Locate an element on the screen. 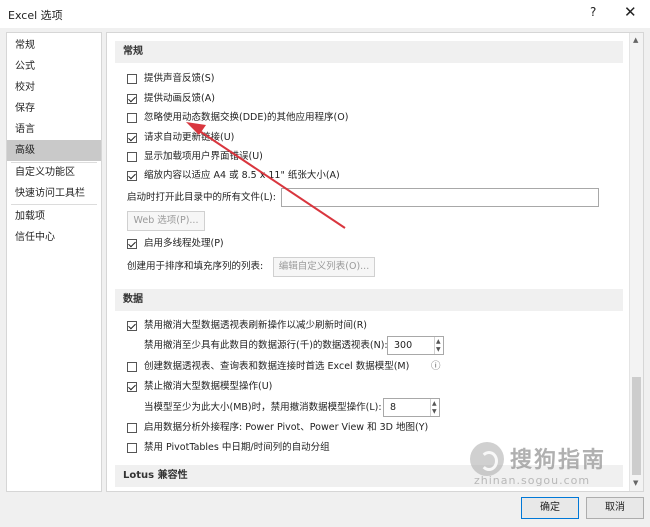 The image size is (650, 527). scroll-down-icon: ▼ is located at coordinates (635, 483).